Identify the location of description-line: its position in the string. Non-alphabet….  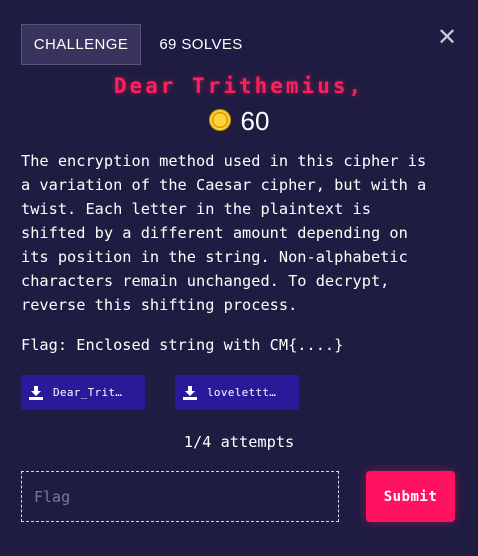
(214, 257).